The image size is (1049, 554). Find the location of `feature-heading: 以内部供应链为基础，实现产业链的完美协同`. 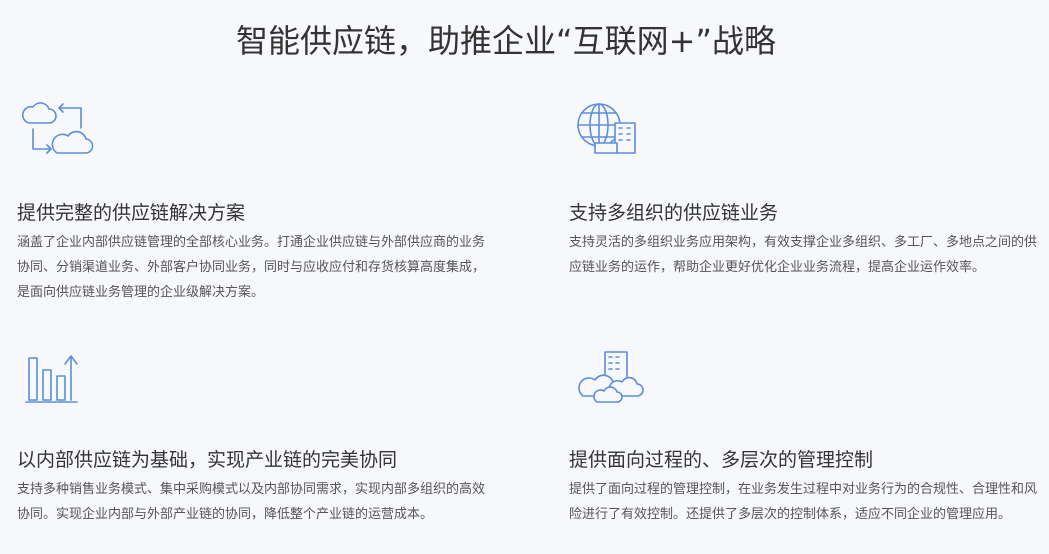

feature-heading: 以内部供应链为基础，实现产业链的完美协同 is located at coordinates (207, 460).